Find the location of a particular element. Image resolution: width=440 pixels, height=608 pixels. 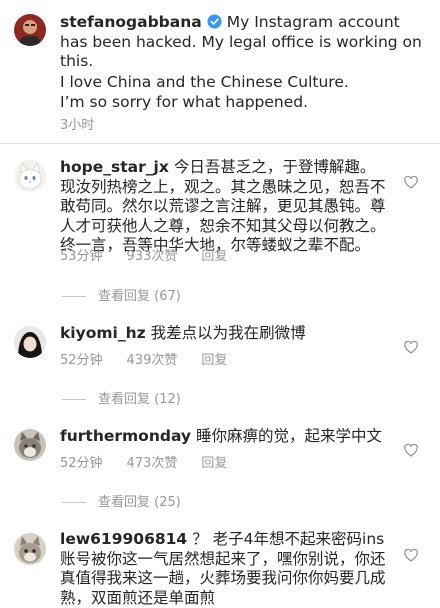

comment-meta: 53分钟 933次赞 回复 is located at coordinates (155, 257).